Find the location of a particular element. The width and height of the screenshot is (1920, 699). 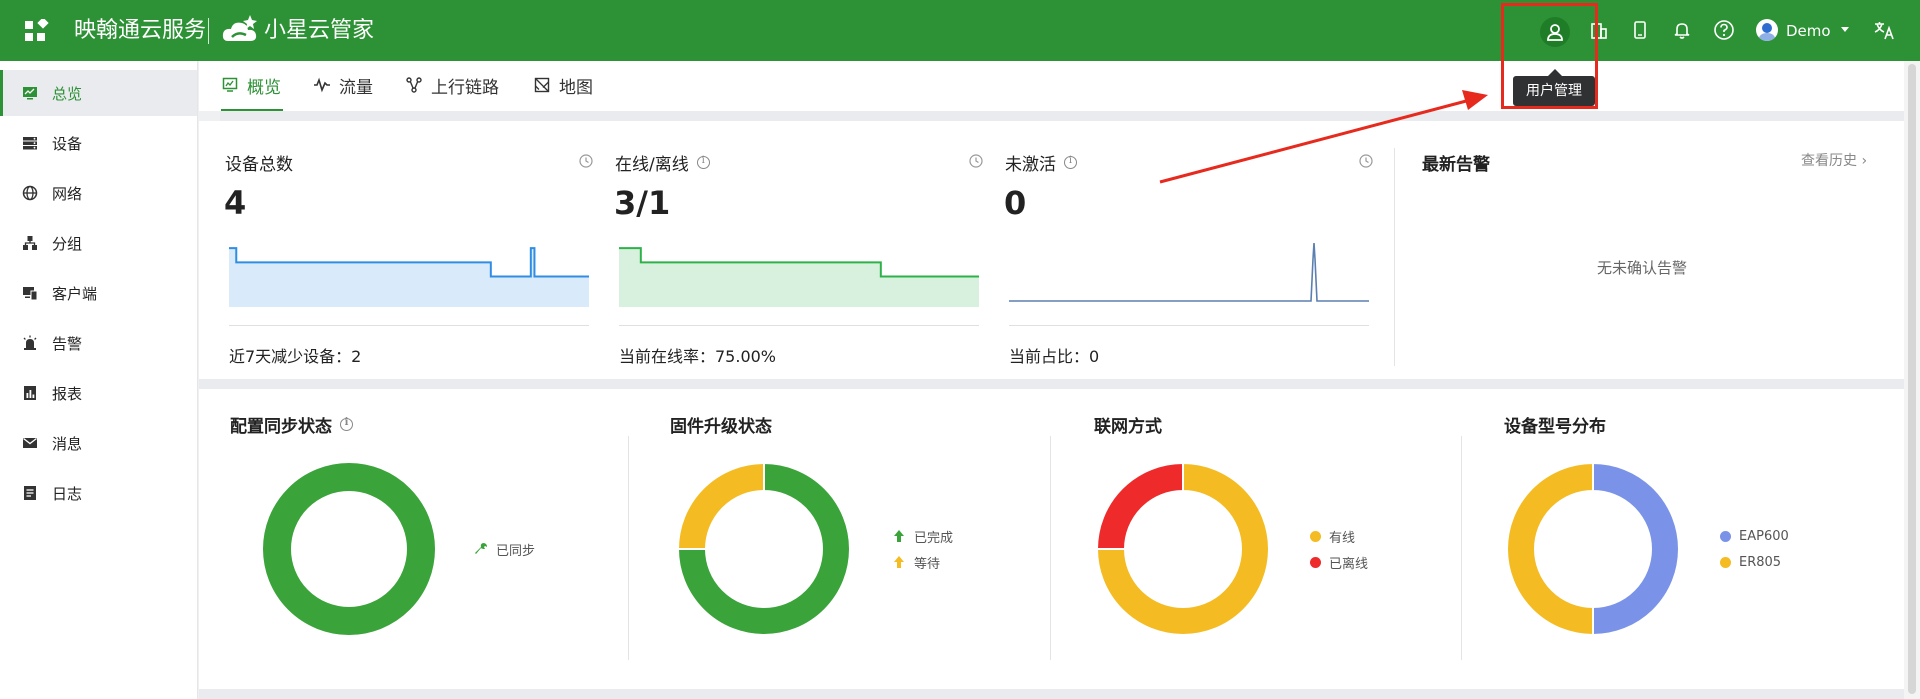

translate-icon is located at coordinates (1884, 31).